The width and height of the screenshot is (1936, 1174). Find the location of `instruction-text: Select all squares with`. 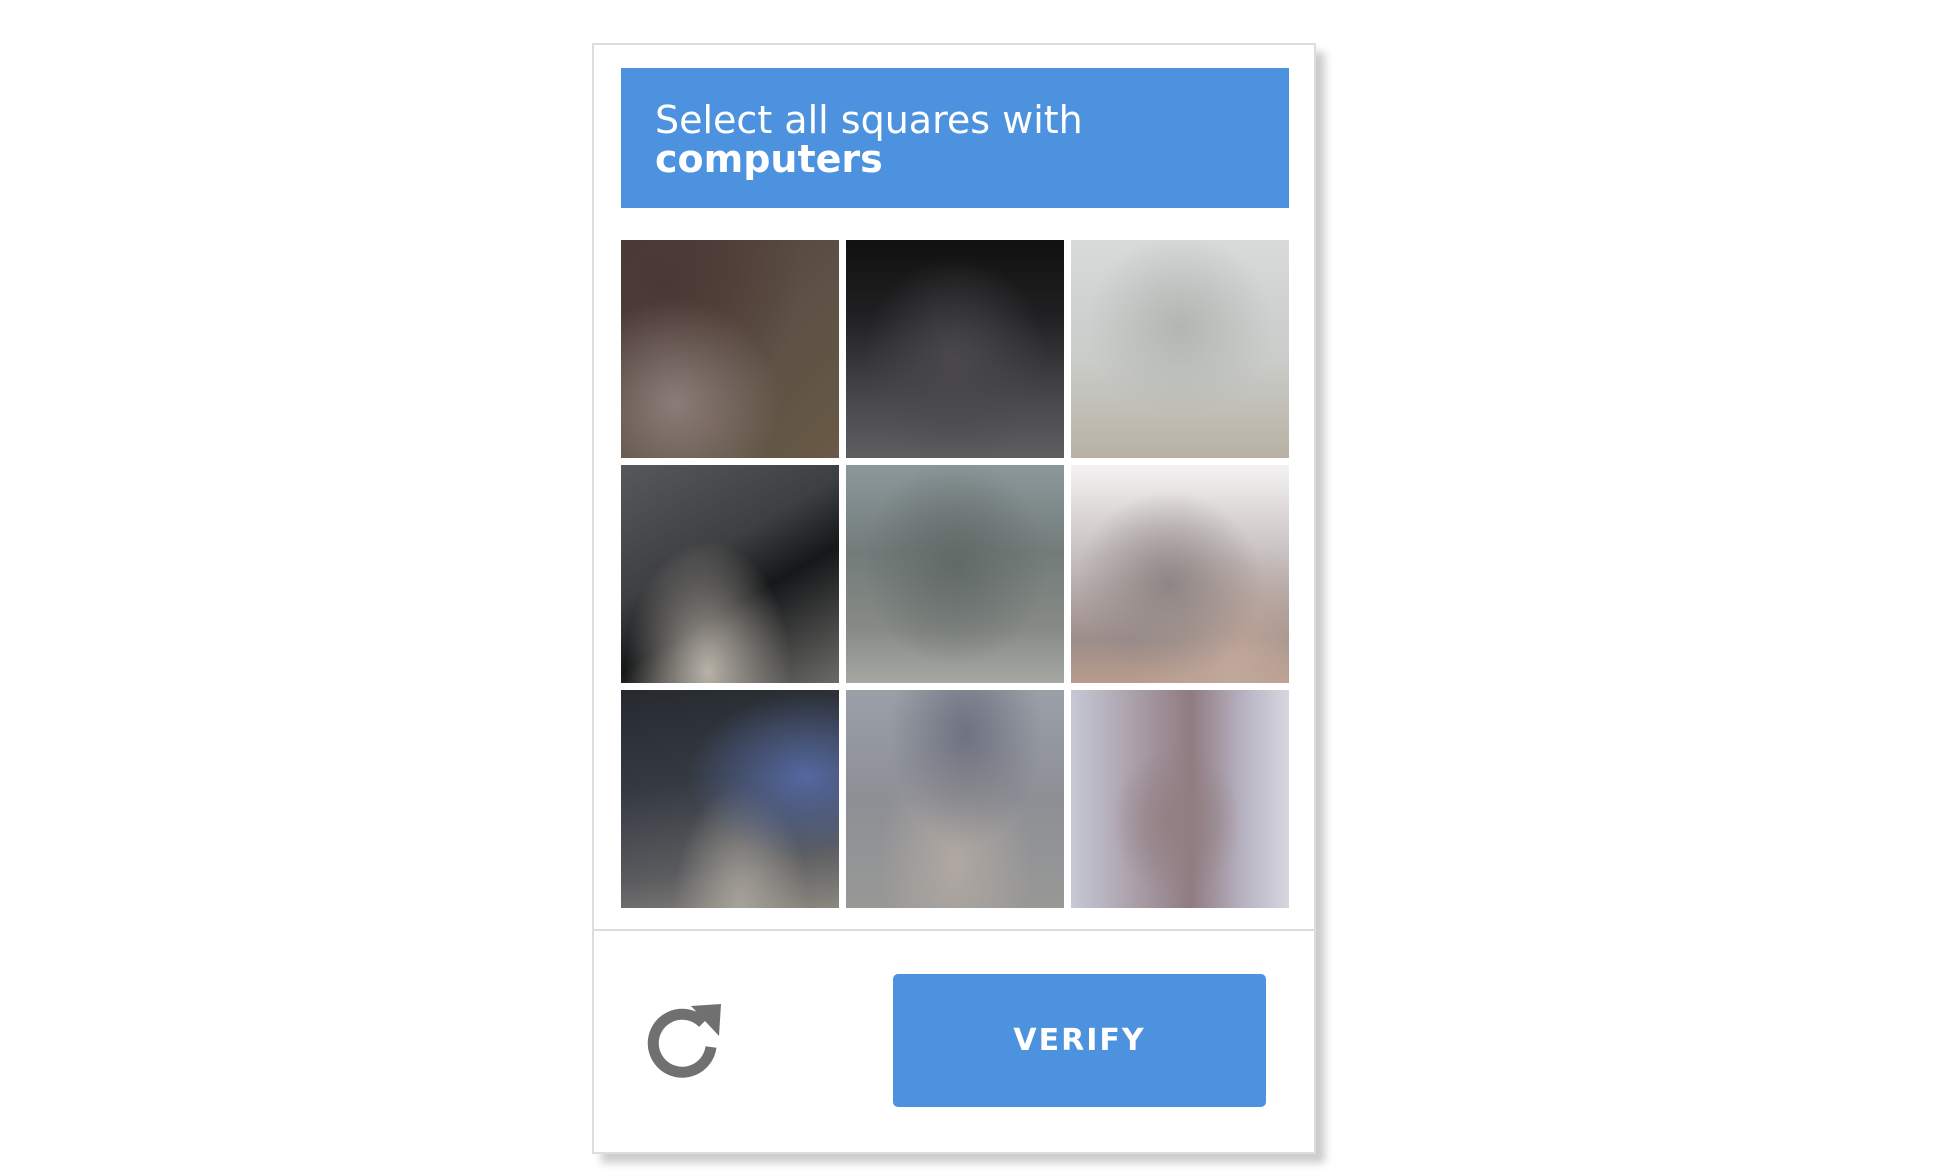

instruction-text: Select all squares with is located at coordinates (869, 120).